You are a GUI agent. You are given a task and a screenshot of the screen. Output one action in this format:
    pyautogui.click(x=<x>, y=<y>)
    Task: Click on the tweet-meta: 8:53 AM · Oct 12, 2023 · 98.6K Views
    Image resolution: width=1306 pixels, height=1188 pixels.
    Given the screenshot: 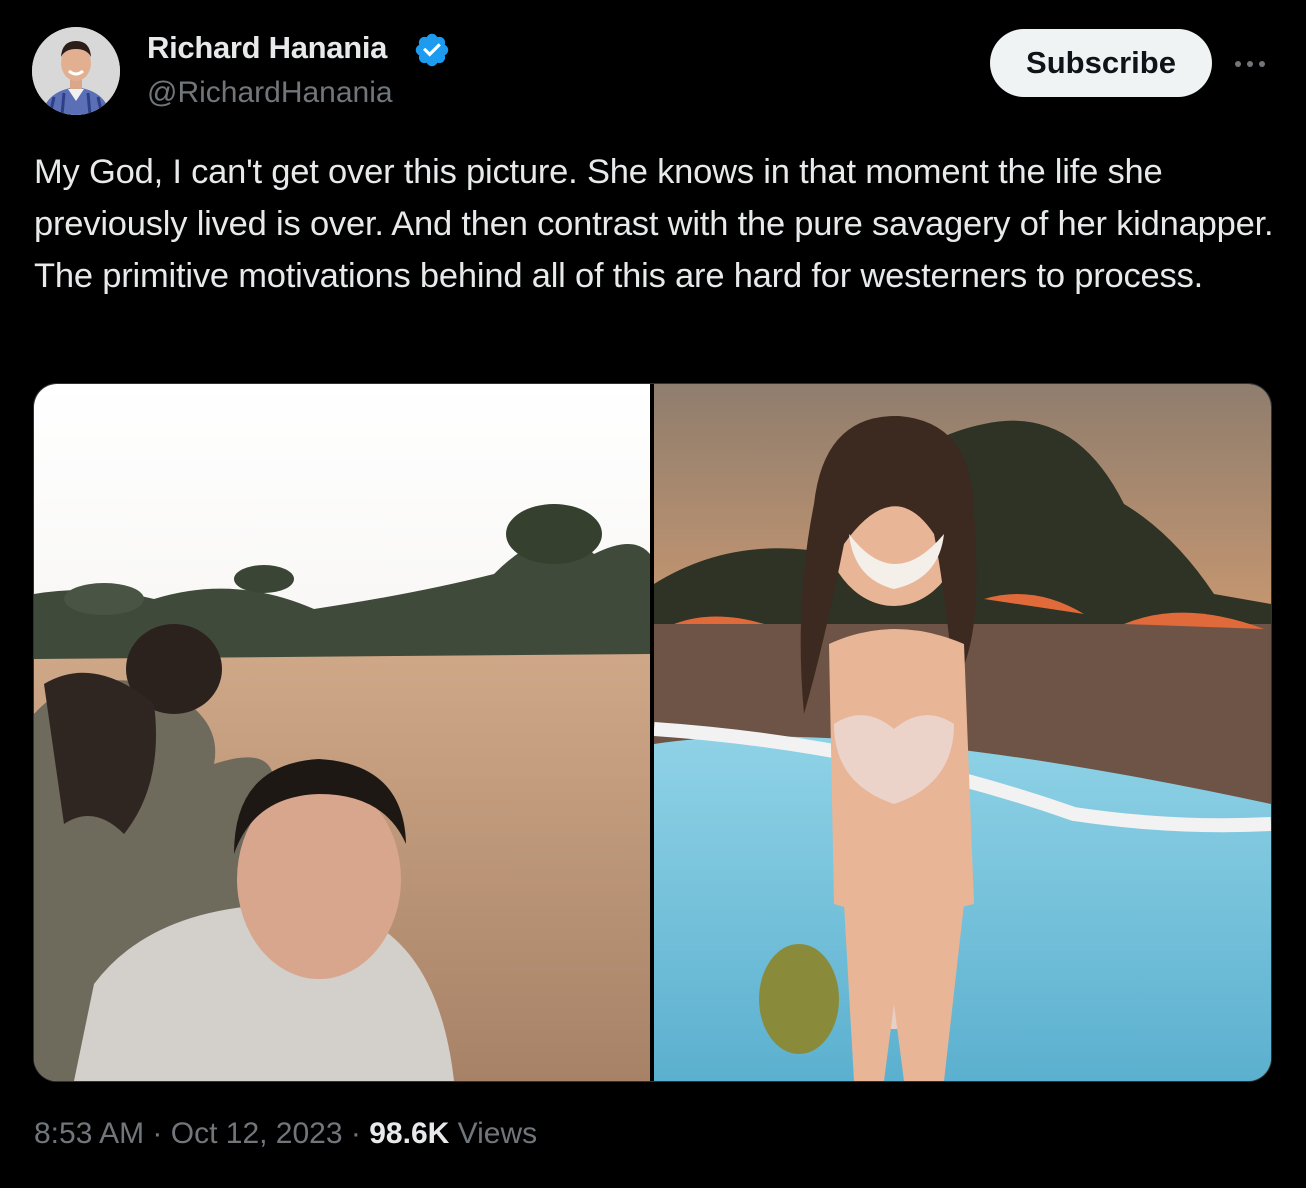 What is the action you would take?
    pyautogui.click(x=285, y=1134)
    